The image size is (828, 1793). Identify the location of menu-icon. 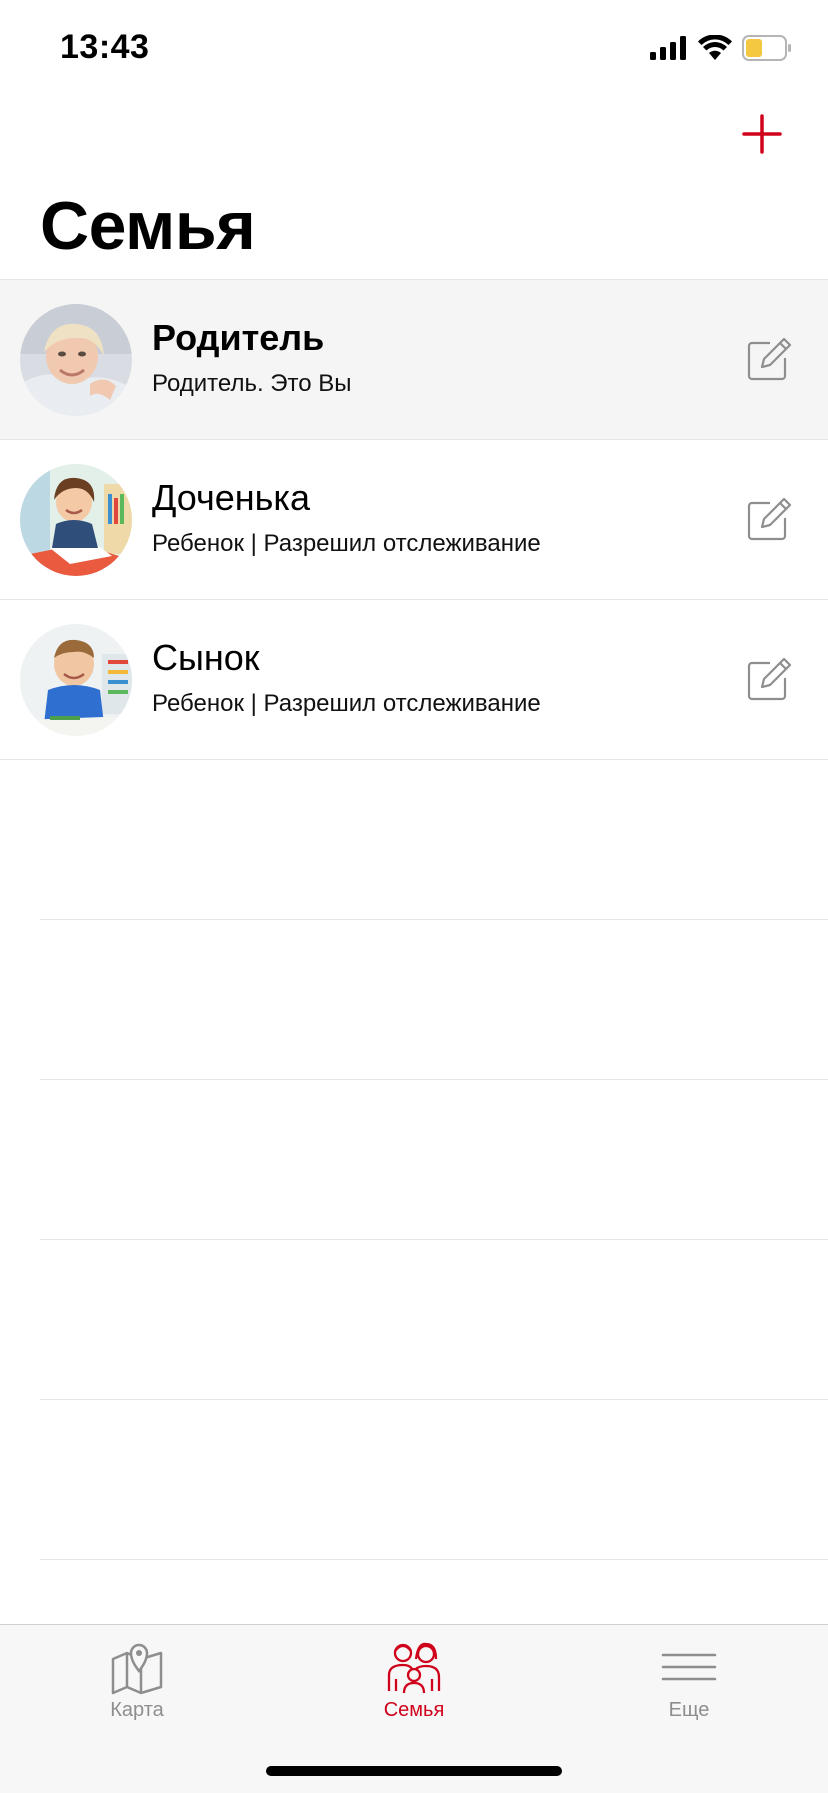
(689, 1667).